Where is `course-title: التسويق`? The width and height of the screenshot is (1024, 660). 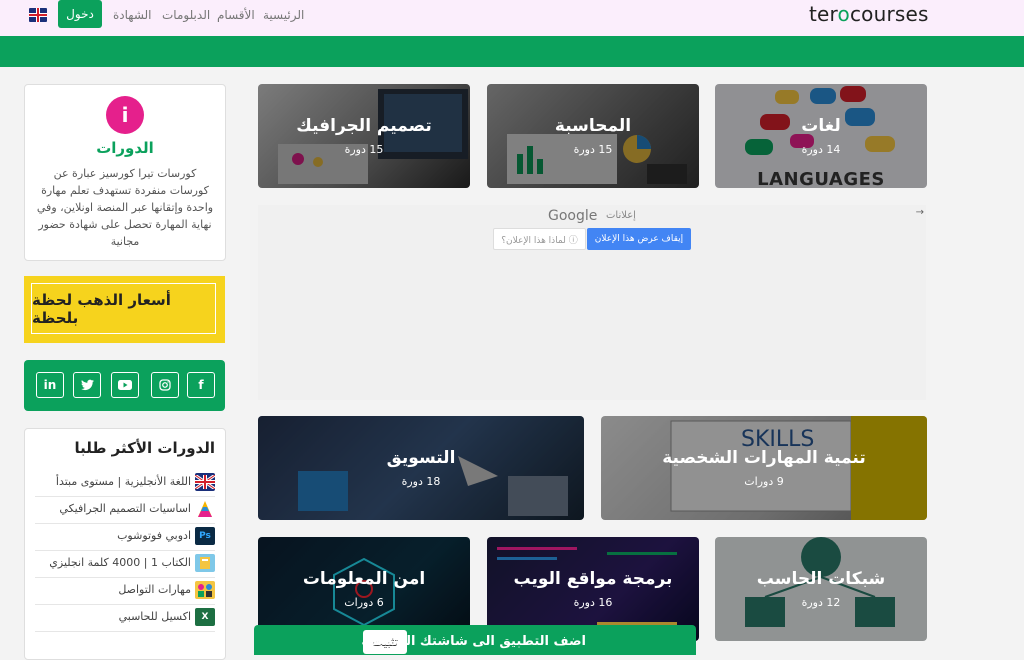 course-title: التسويق is located at coordinates (421, 458).